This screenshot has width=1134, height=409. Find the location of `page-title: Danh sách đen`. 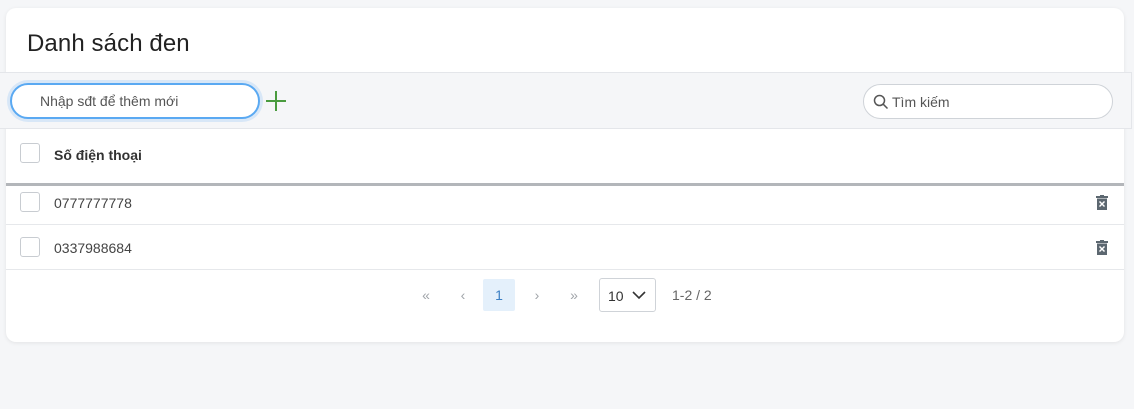

page-title: Danh sách đen is located at coordinates (108, 43).